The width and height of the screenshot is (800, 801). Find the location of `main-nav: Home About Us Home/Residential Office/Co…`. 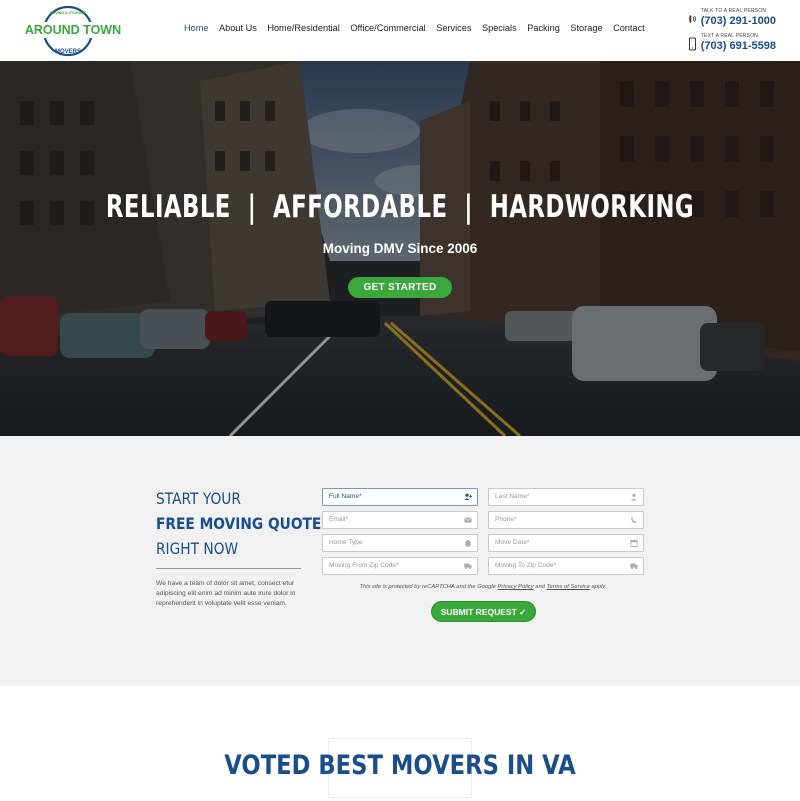

main-nav: Home About Us Home/Residential Office/Co… is located at coordinates (419, 28).